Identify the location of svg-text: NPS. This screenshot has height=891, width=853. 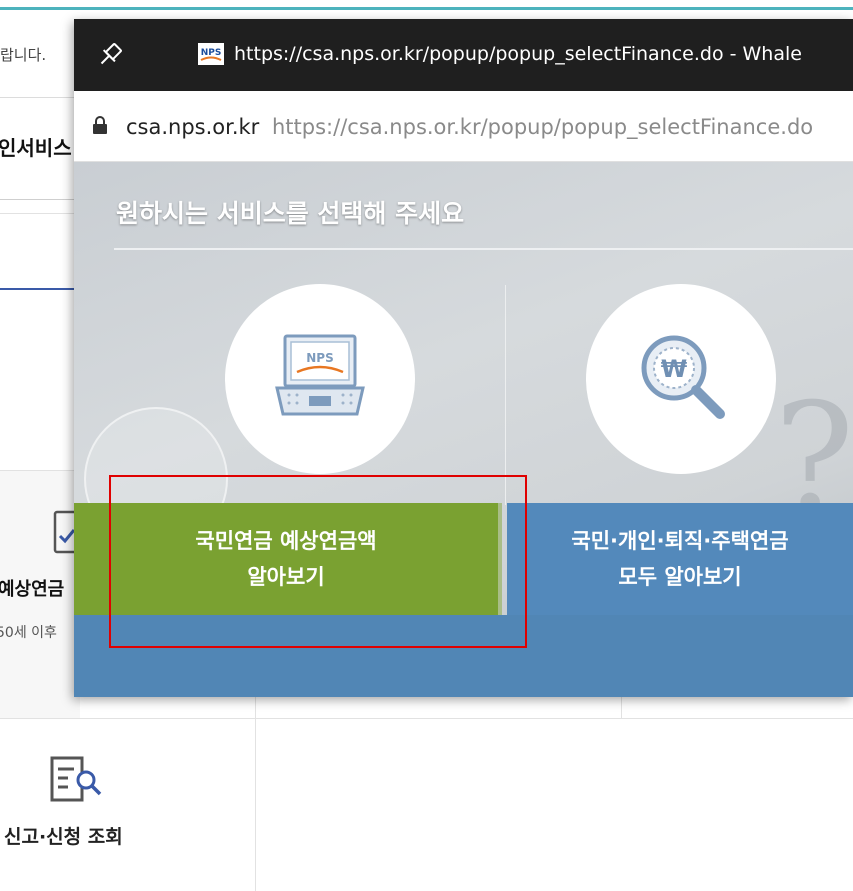
(319, 358).